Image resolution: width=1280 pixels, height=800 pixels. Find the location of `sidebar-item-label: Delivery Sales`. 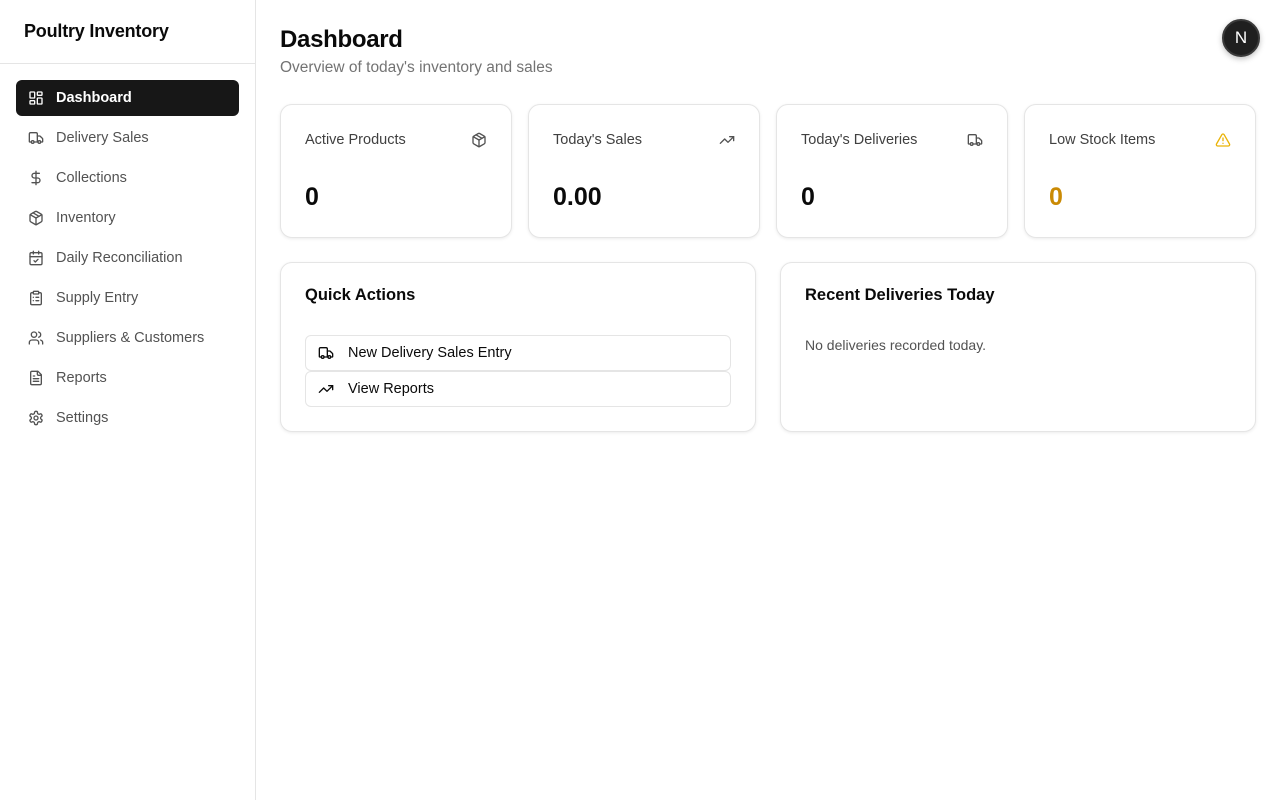

sidebar-item-label: Delivery Sales is located at coordinates (102, 137).